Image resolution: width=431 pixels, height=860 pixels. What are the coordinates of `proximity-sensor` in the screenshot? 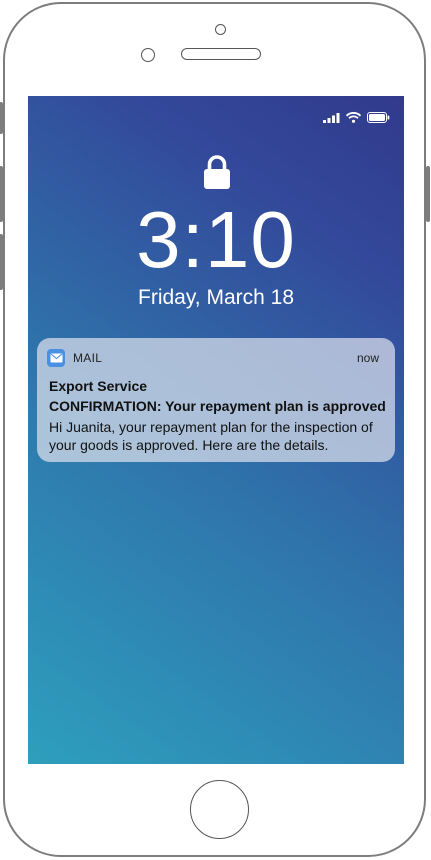 It's located at (148, 55).